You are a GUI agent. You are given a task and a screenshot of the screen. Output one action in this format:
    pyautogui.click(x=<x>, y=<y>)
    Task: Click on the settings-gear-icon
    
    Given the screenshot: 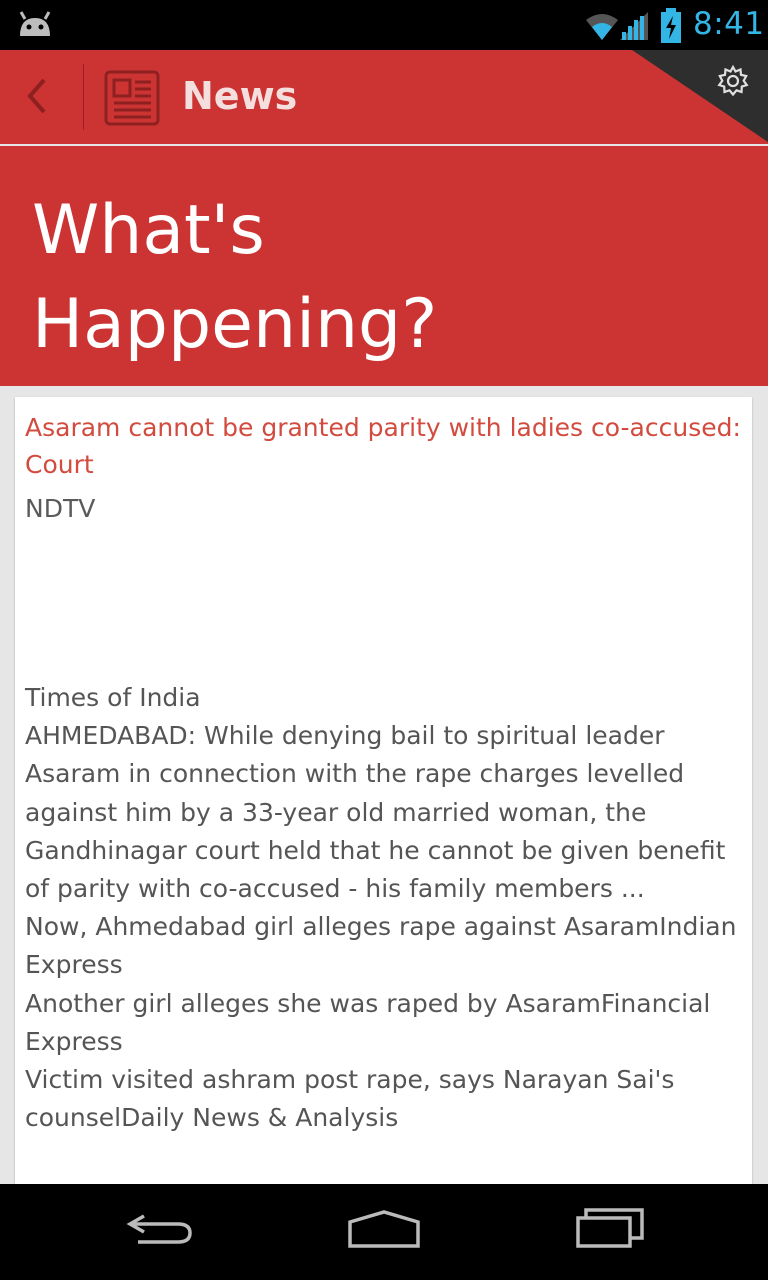 What is the action you would take?
    pyautogui.click(x=733, y=80)
    